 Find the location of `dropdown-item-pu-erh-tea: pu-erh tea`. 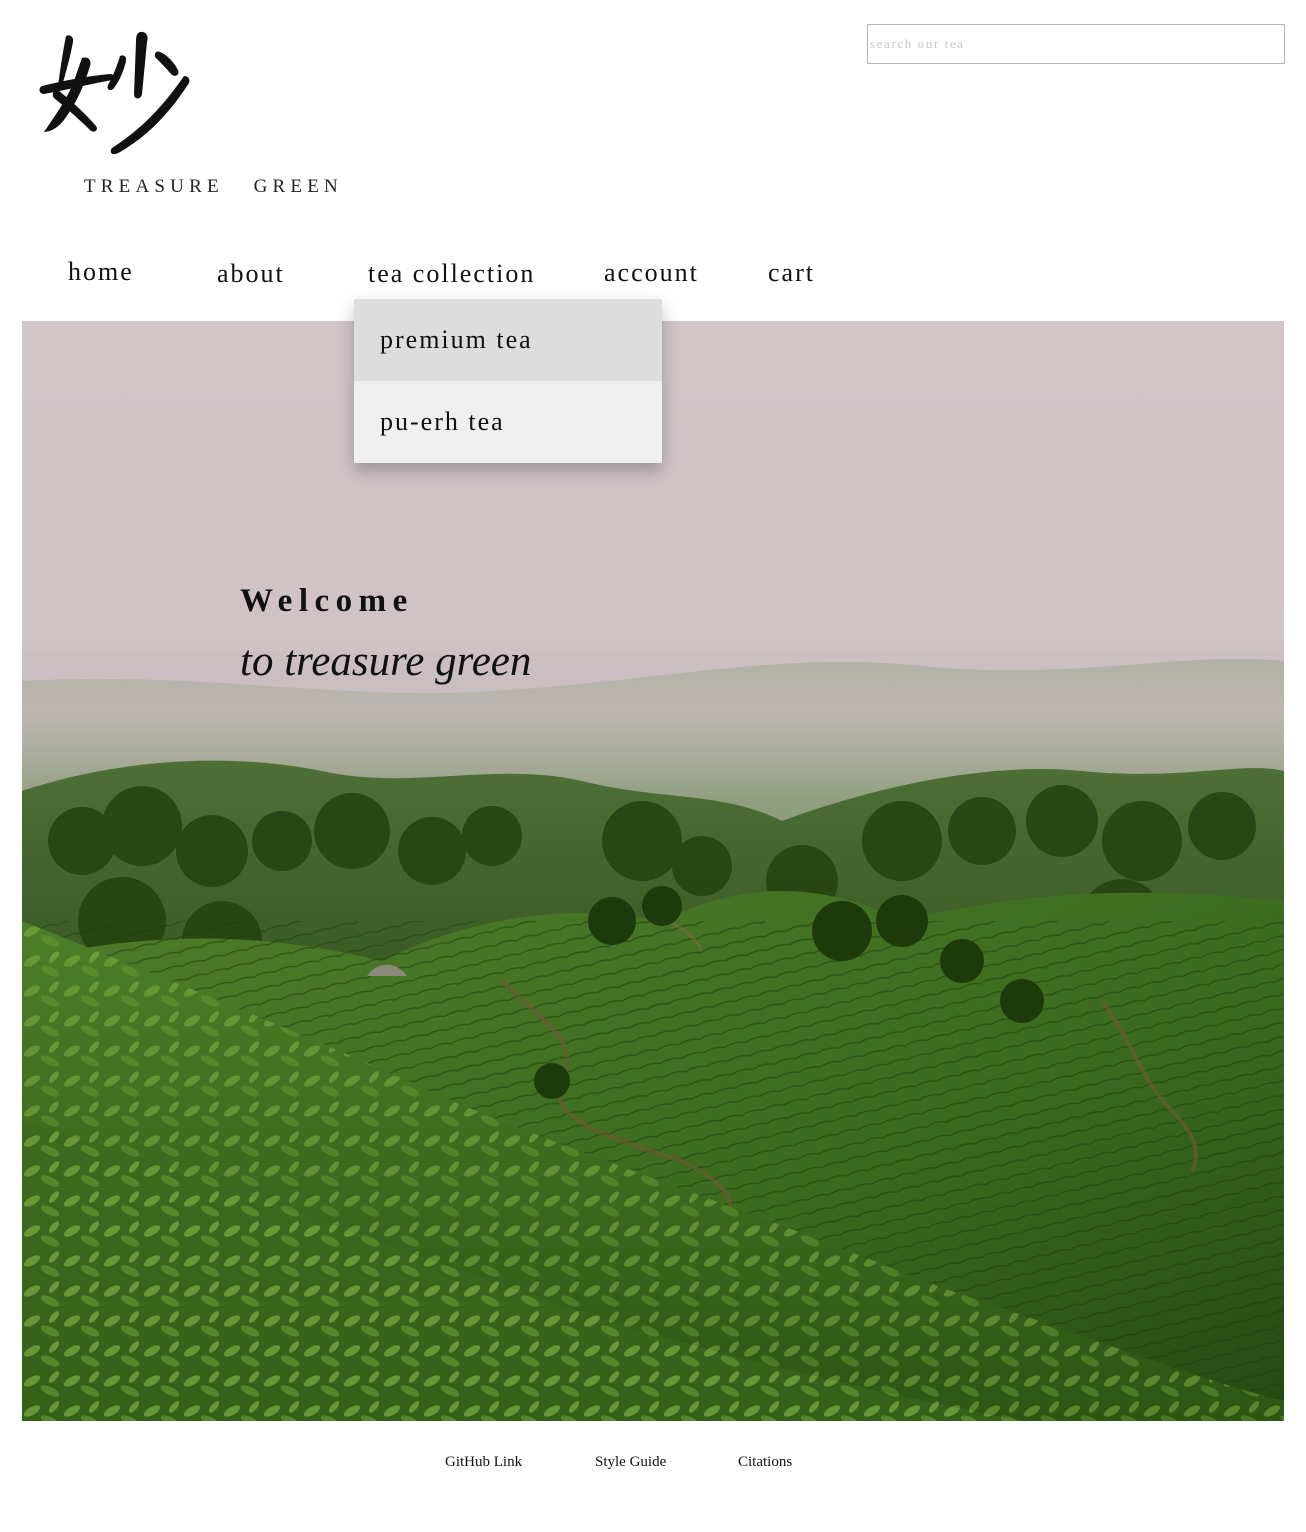

dropdown-item-pu-erh-tea: pu-erh tea is located at coordinates (508, 422).